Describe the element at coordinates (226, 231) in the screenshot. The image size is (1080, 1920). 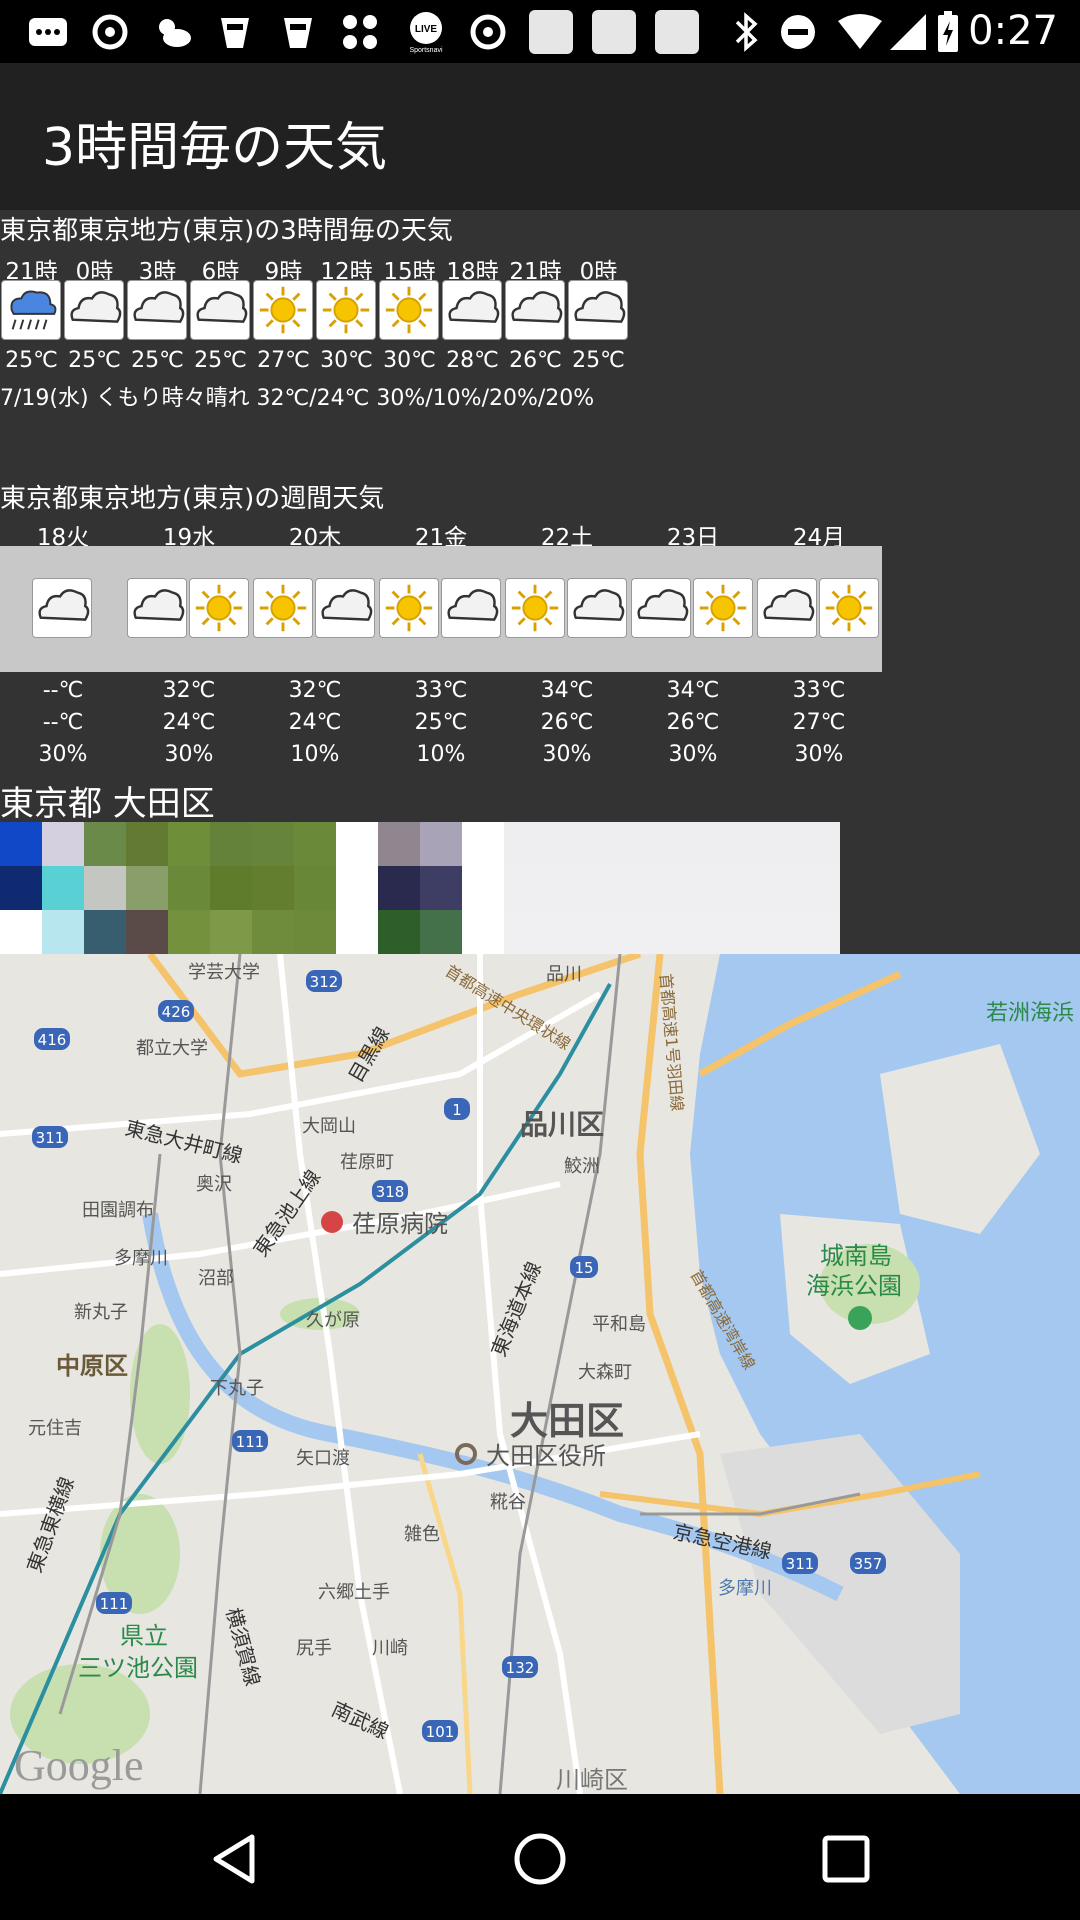
I see `hourly-section-title: 東京都東京地方(東京)の3時間毎の天気` at that location.